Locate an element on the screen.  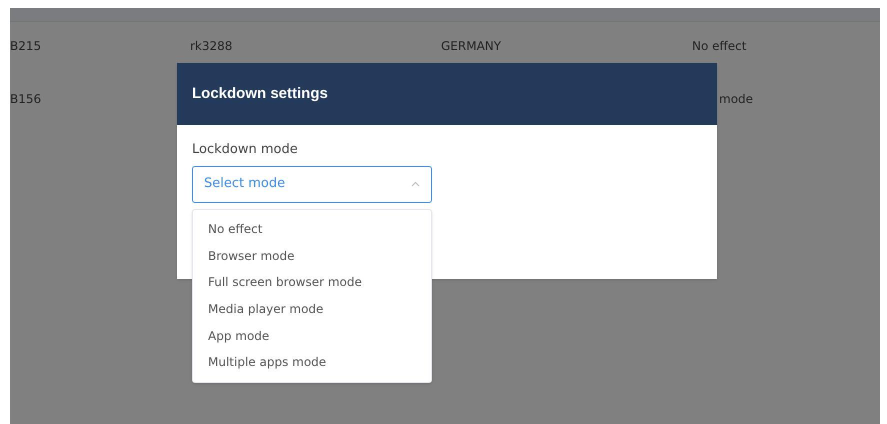
menu-option: Browser mode is located at coordinates (312, 256).